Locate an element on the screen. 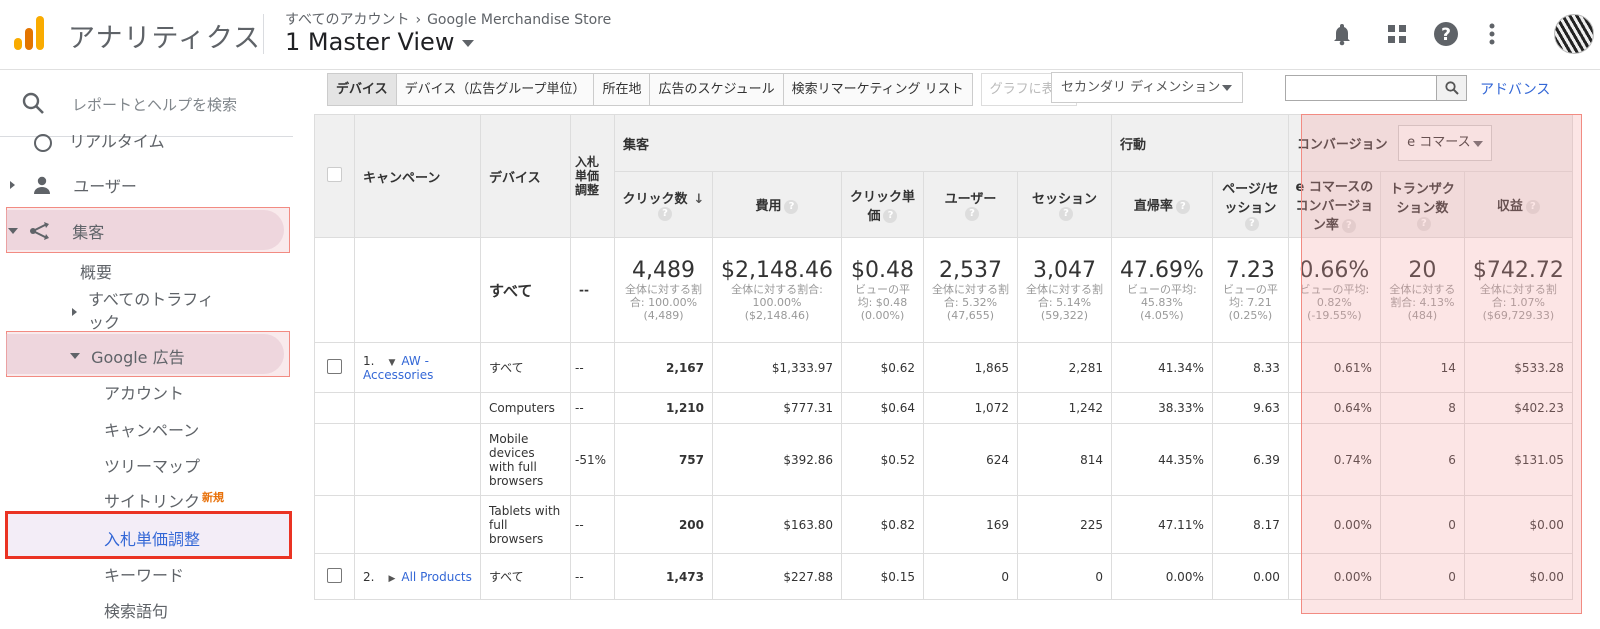  table-search-button is located at coordinates (1452, 88).